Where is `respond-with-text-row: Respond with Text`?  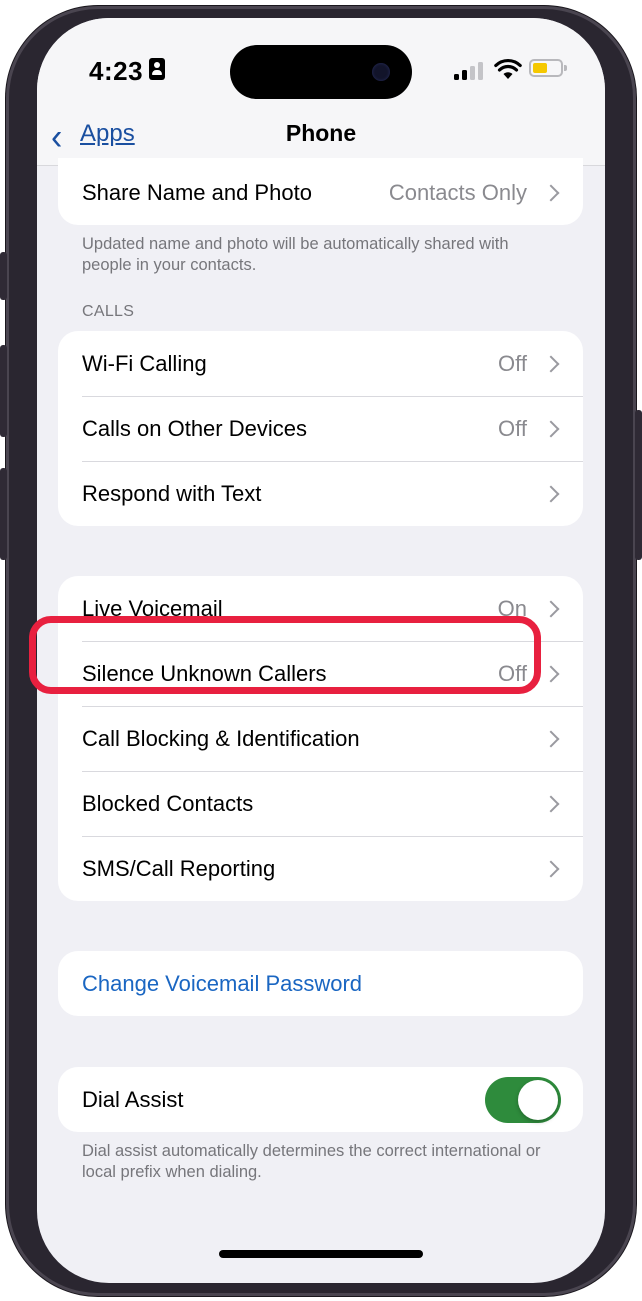
respond-with-text-row: Respond with Text is located at coordinates (320, 493).